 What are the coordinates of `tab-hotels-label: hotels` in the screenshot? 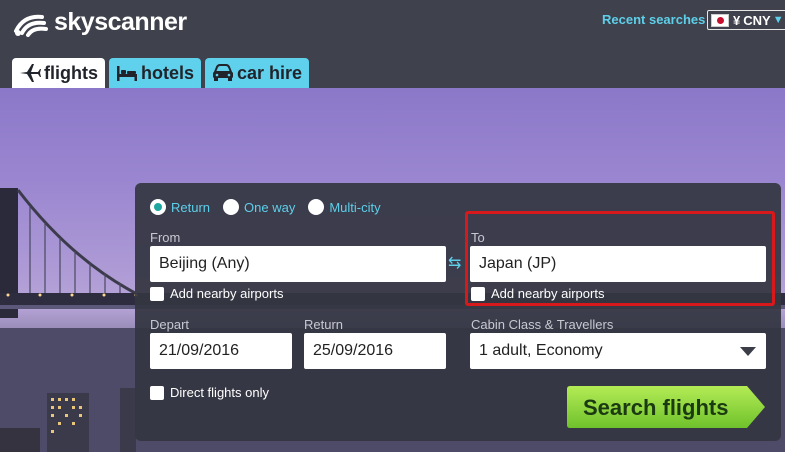 It's located at (168, 72).